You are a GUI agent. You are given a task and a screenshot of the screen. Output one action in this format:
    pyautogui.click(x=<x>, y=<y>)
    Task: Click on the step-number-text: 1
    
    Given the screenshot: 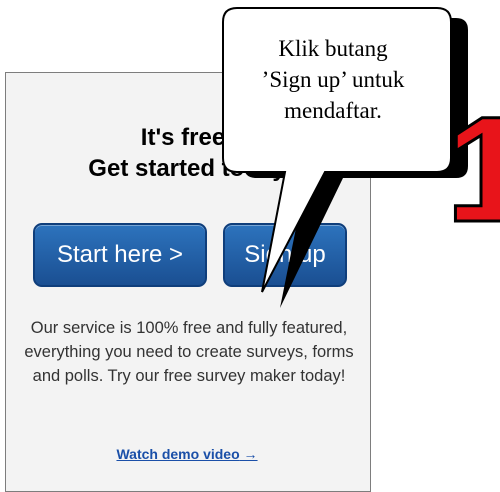 What is the action you would take?
    pyautogui.click(x=475, y=164)
    